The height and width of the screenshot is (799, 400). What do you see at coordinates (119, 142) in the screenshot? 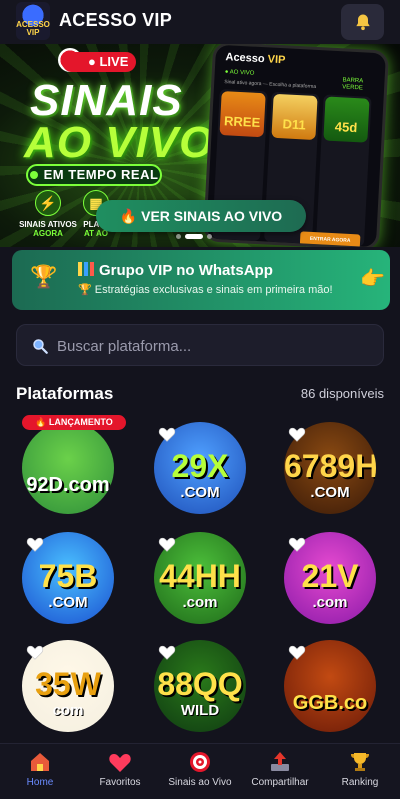
I see `banner-headline-2: AO VIVO` at bounding box center [119, 142].